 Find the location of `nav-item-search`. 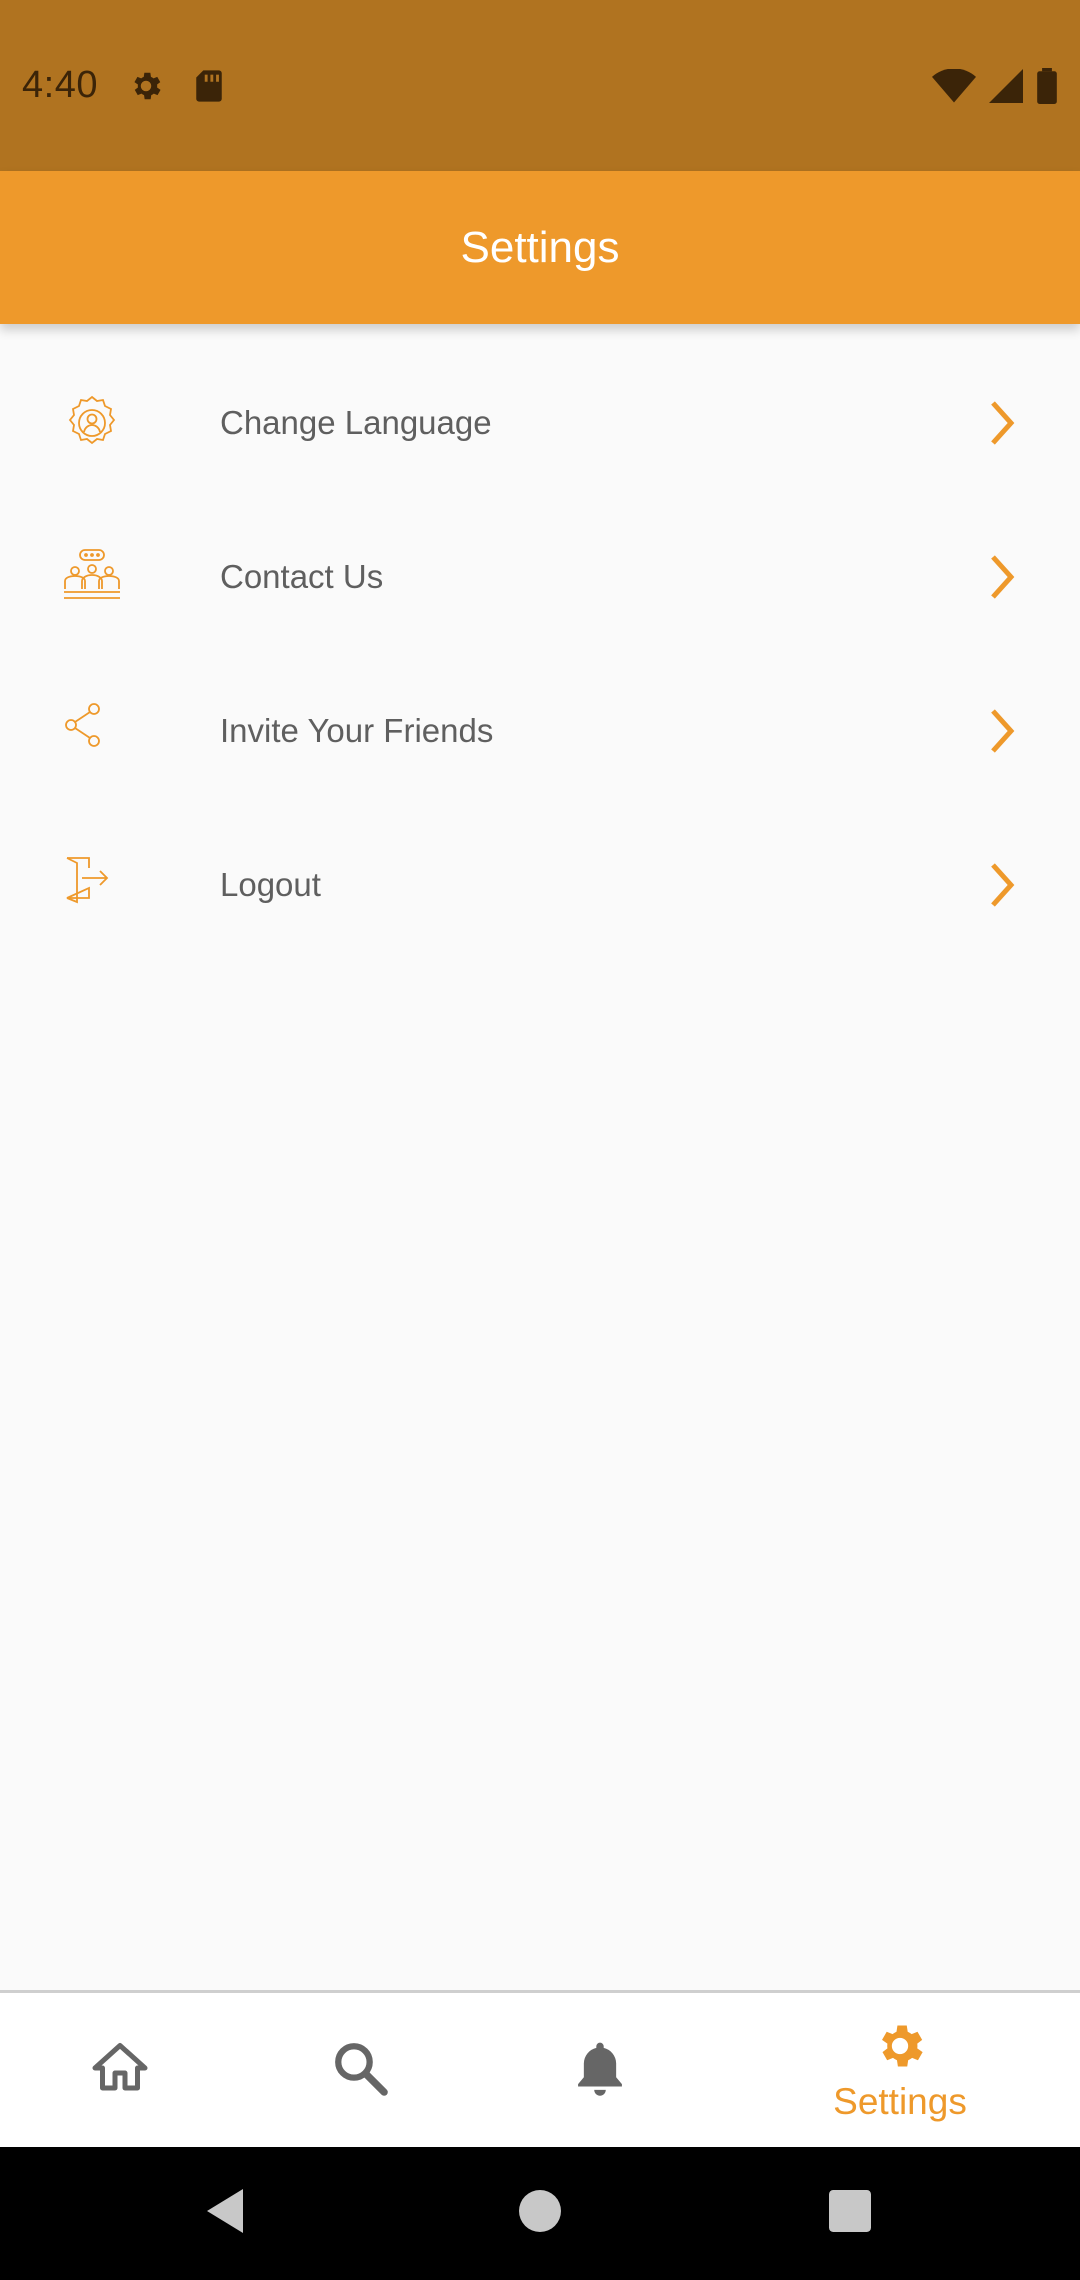

nav-item-search is located at coordinates (360, 2070).